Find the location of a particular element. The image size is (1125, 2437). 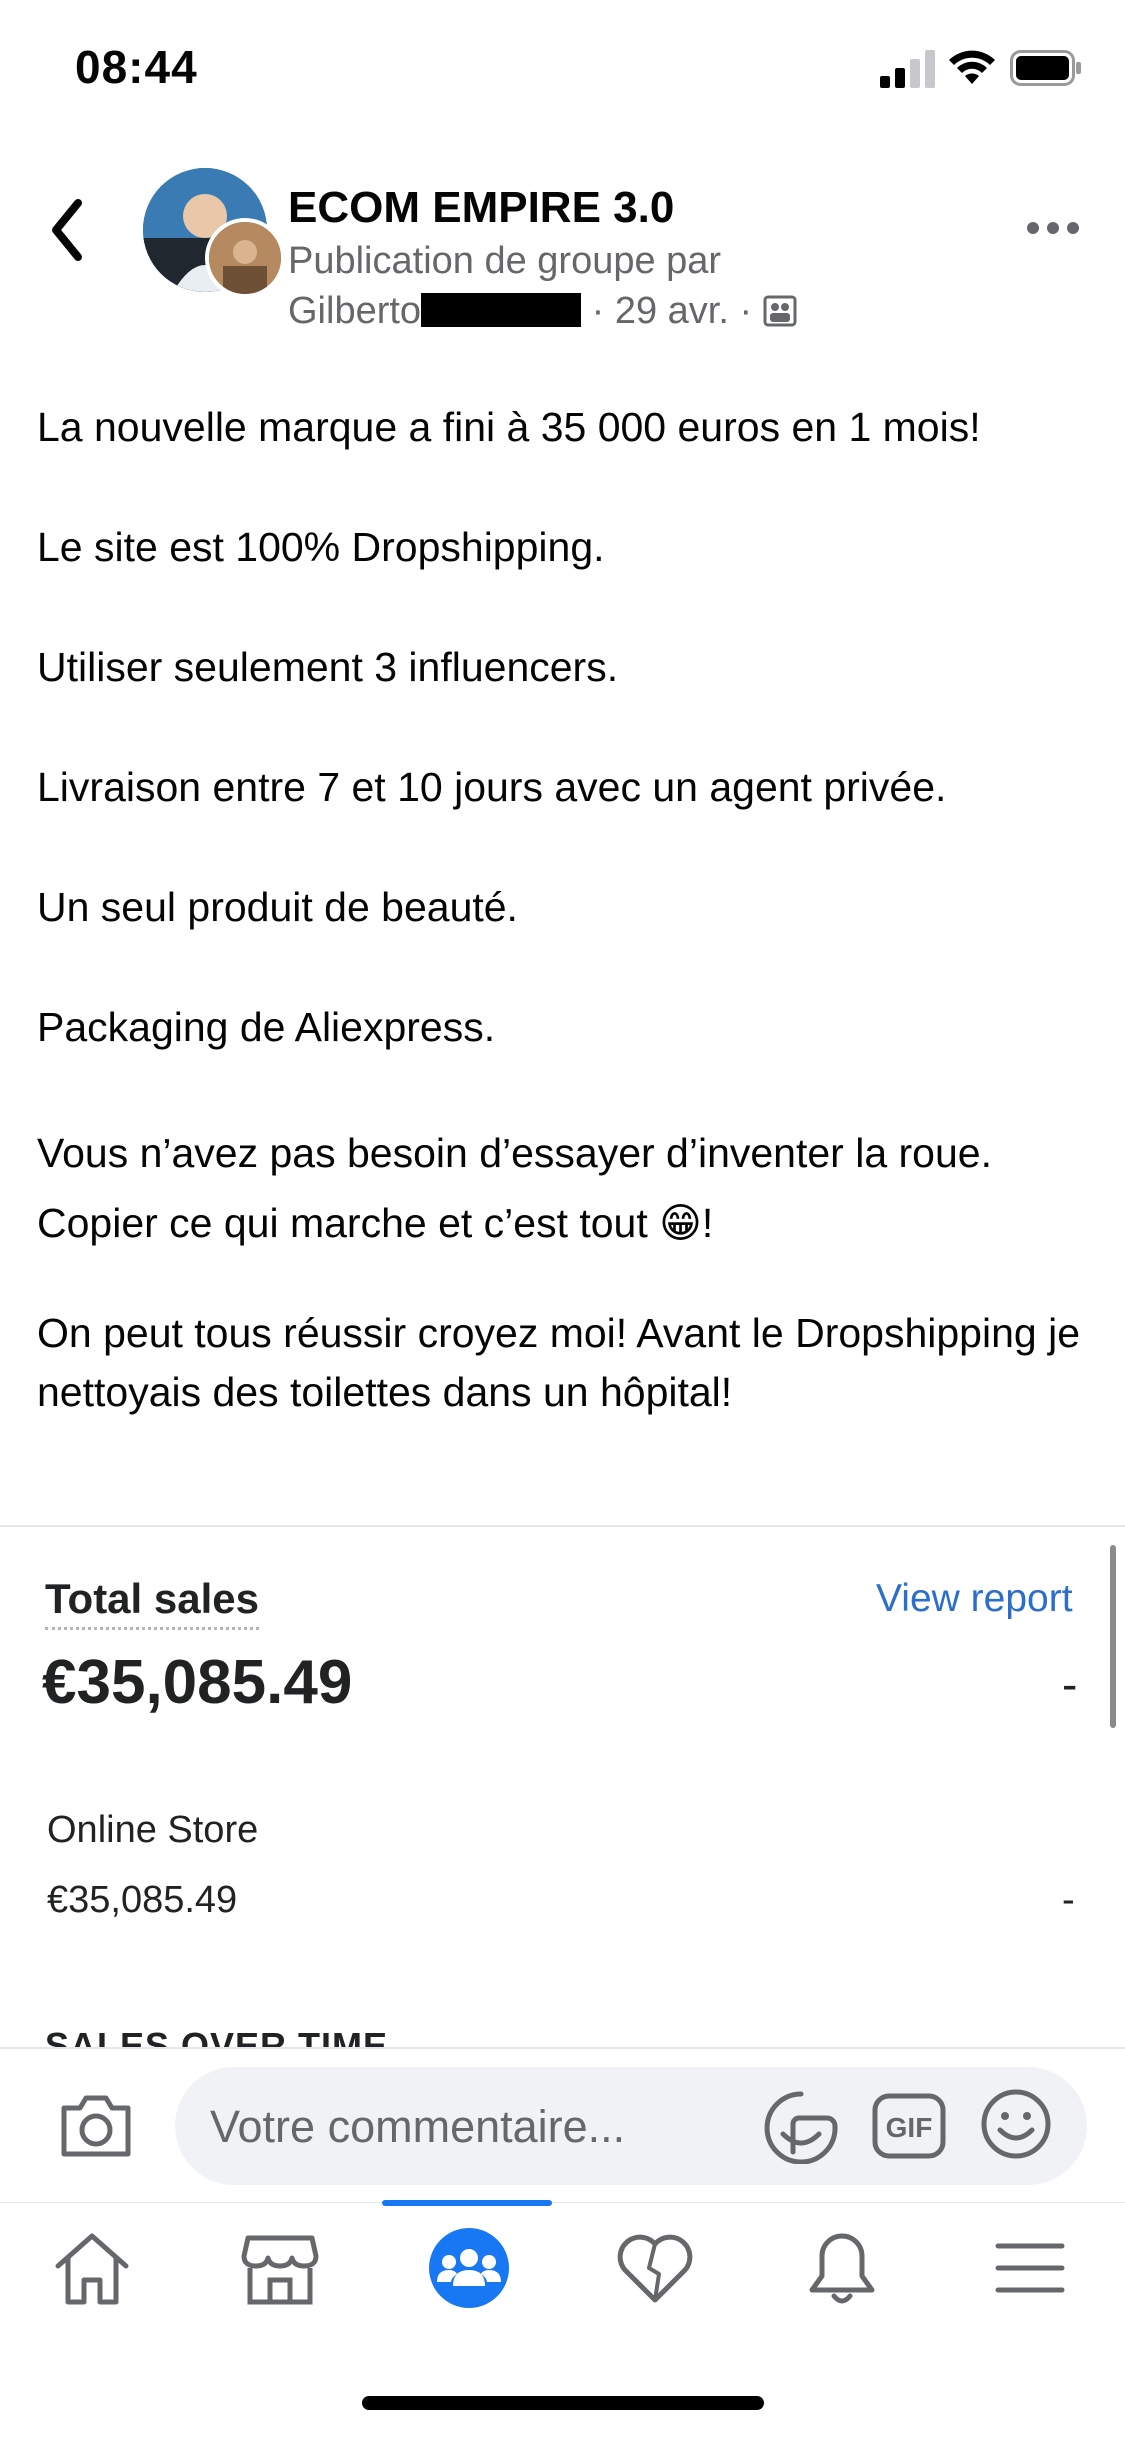

battery-icon is located at coordinates (1045, 68).